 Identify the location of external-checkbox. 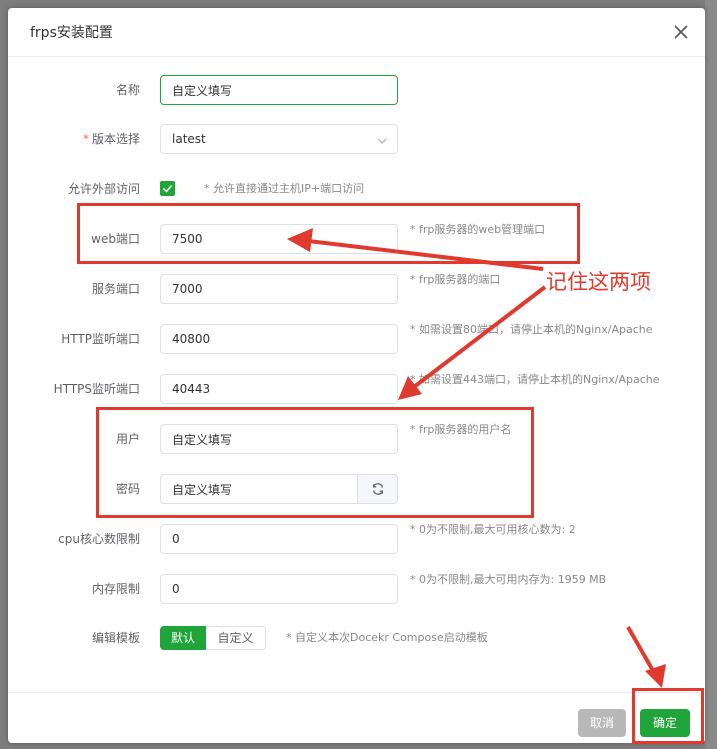
(167, 188).